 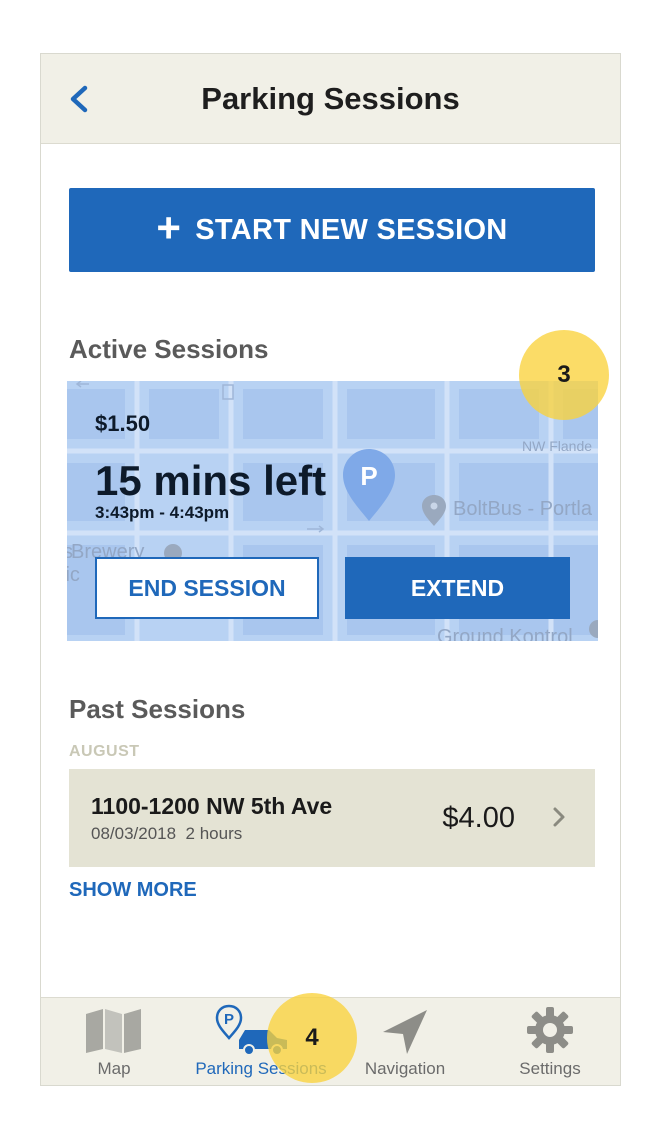 I want to click on map-label-ground-kontrol: Ground Kontrol, so click(x=505, y=633).